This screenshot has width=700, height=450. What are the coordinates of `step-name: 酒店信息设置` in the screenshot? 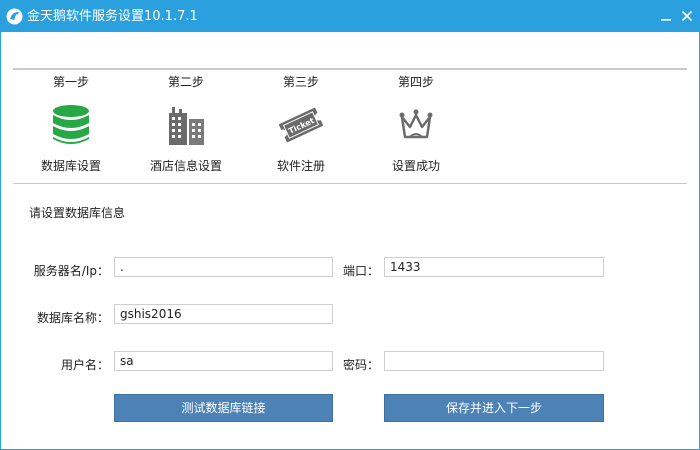 It's located at (185, 166).